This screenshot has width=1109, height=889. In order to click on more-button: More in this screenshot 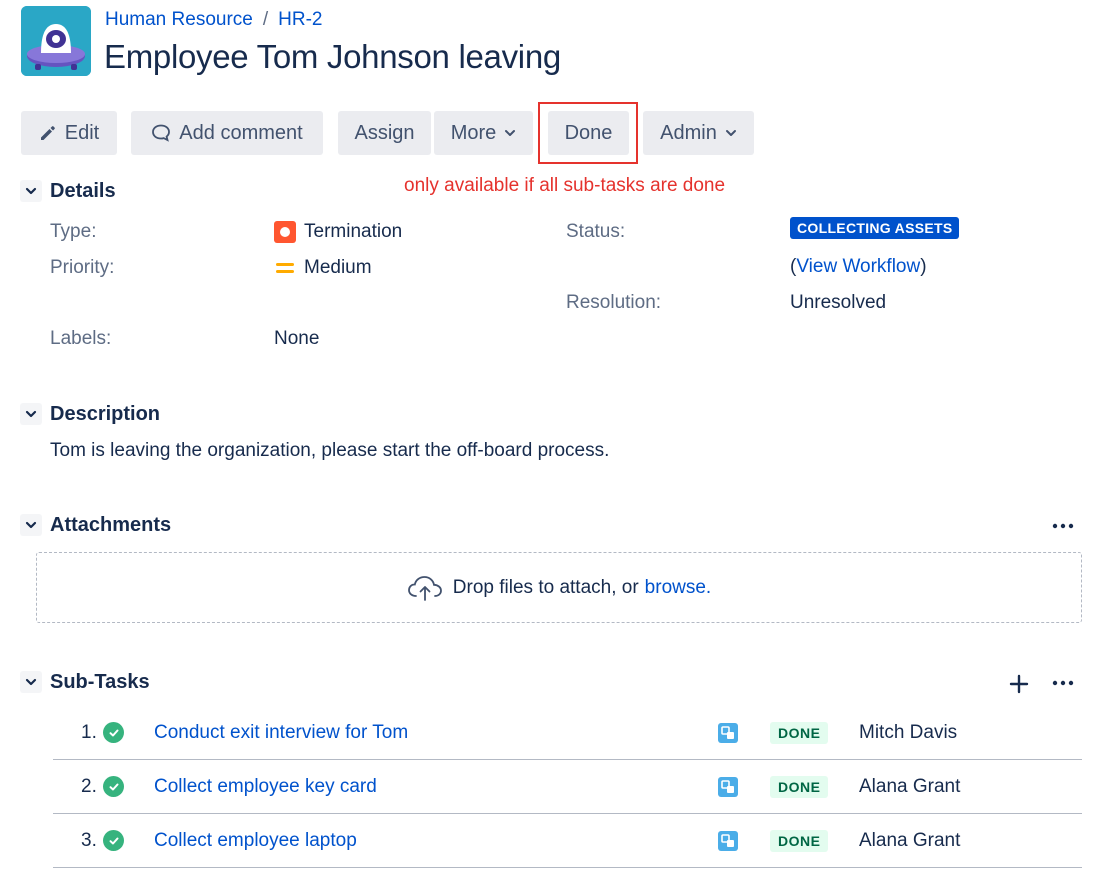, I will do `click(483, 133)`.